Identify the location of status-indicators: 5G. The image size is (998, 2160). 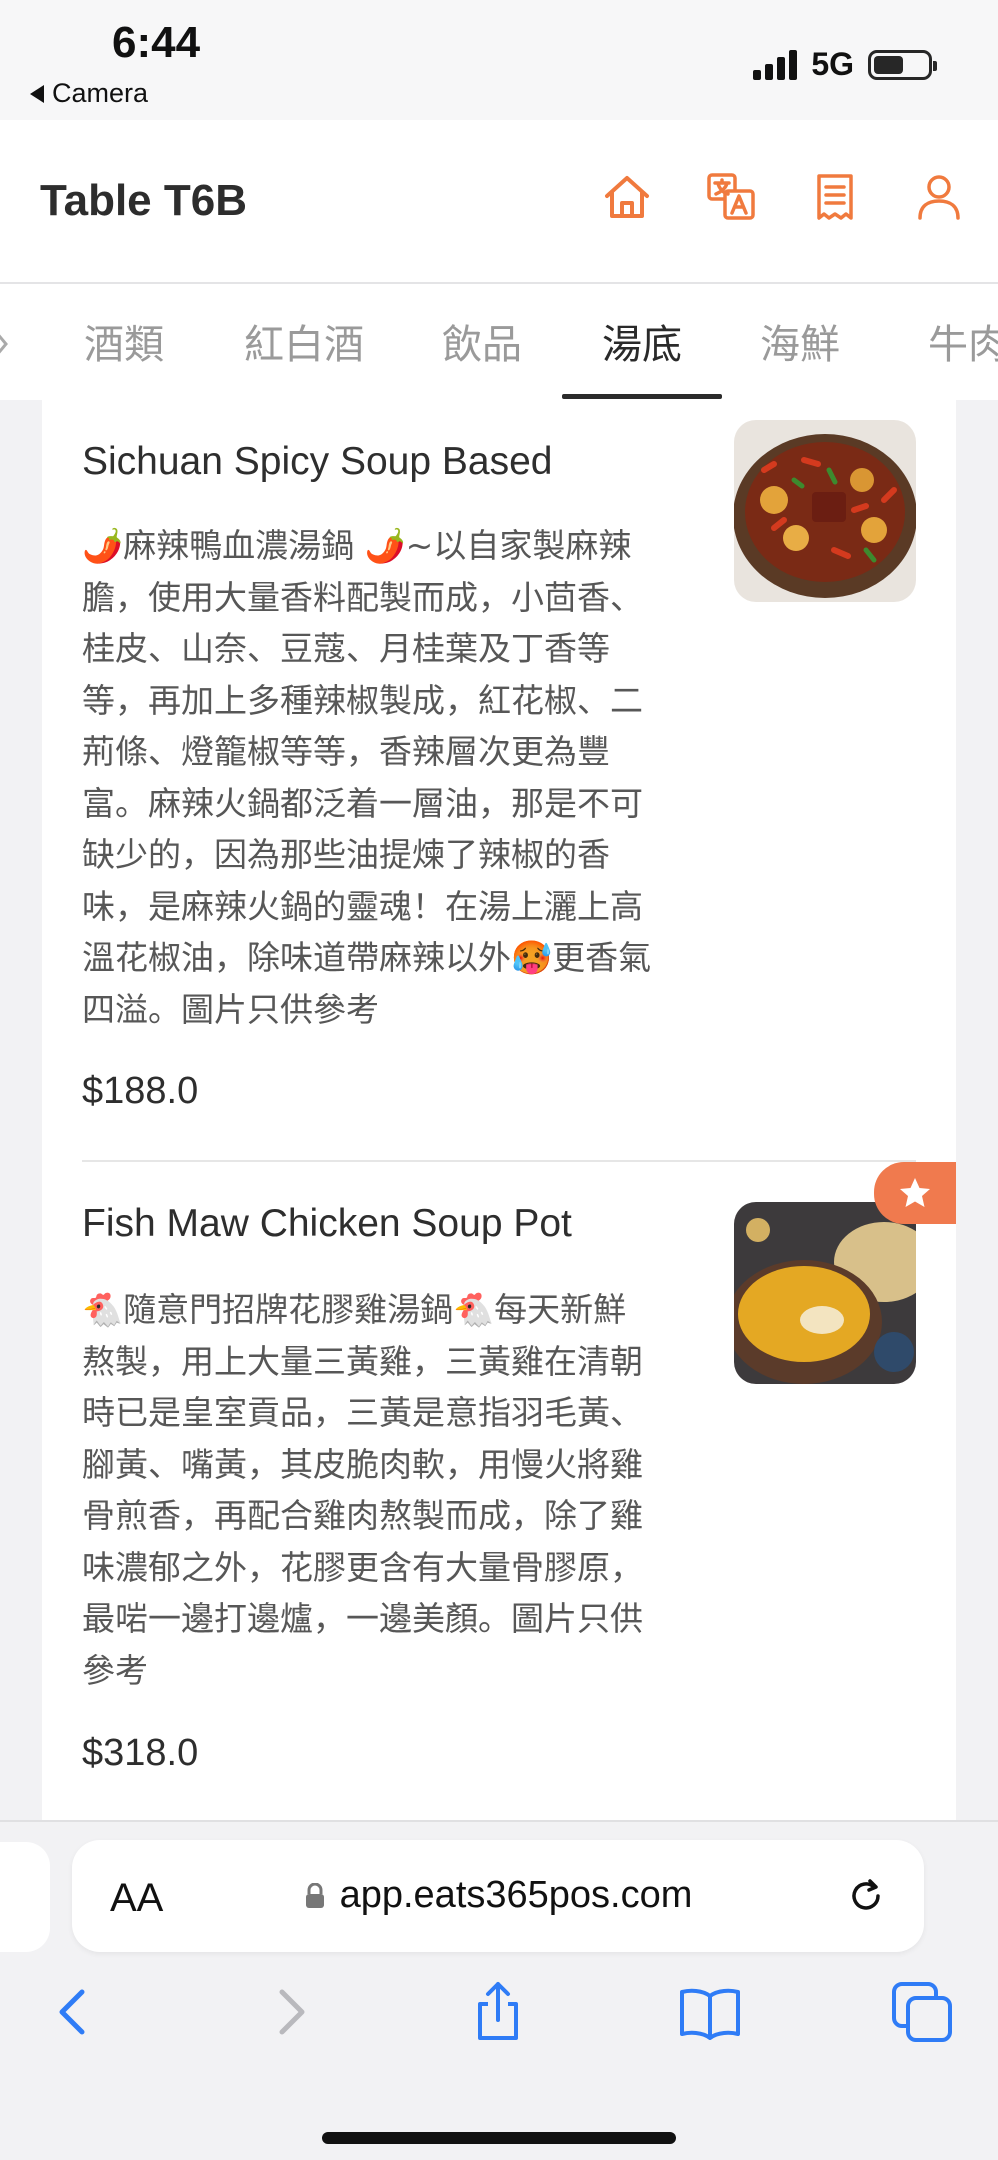
(845, 64).